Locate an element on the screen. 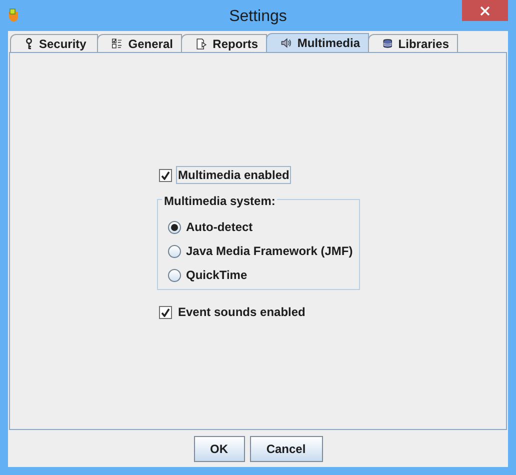 This screenshot has width=516, height=475. tab: Security is located at coordinates (54, 43).